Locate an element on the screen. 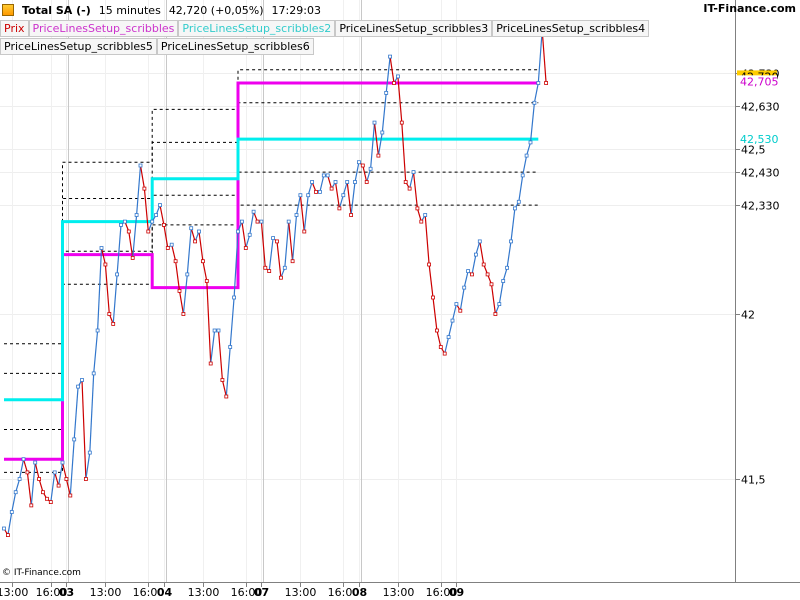 This screenshot has height=600, width=800. legend-item: PriceLinesSetup_scribbles2 is located at coordinates (257, 28).